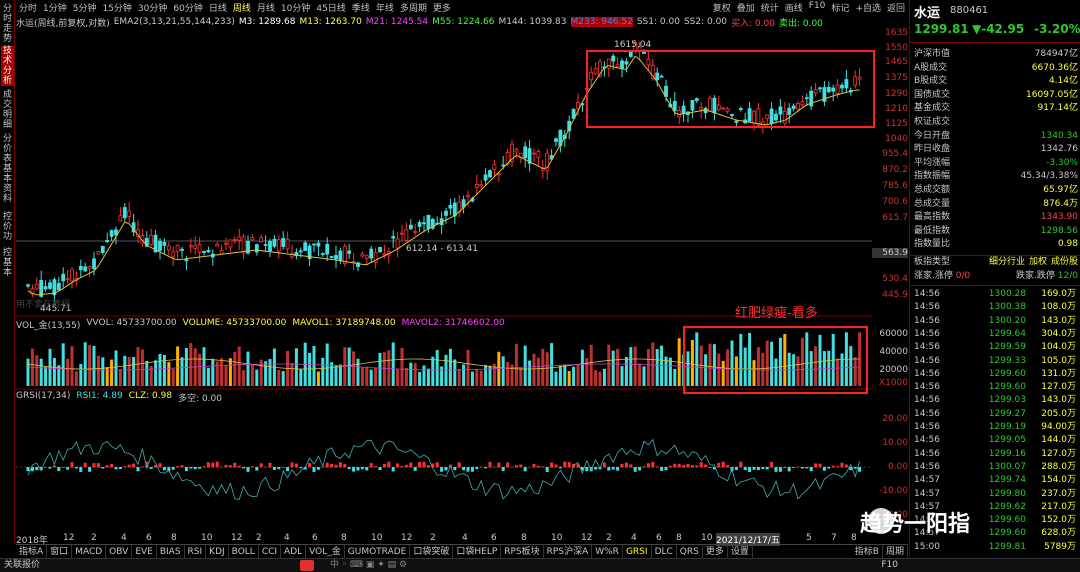 The width and height of the screenshot is (1080, 572). I want to click on indicator-tab: BOLL, so click(244, 551).